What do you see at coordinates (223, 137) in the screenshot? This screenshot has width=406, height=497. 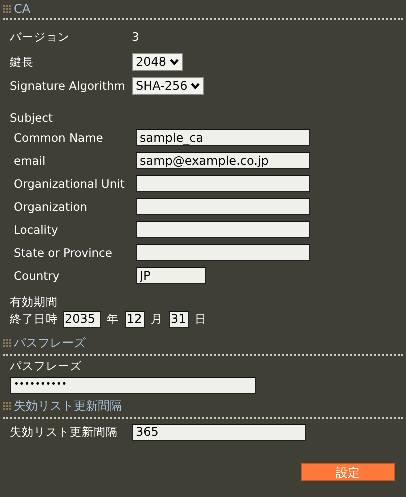 I see `text-field: sample_ca` at bounding box center [223, 137].